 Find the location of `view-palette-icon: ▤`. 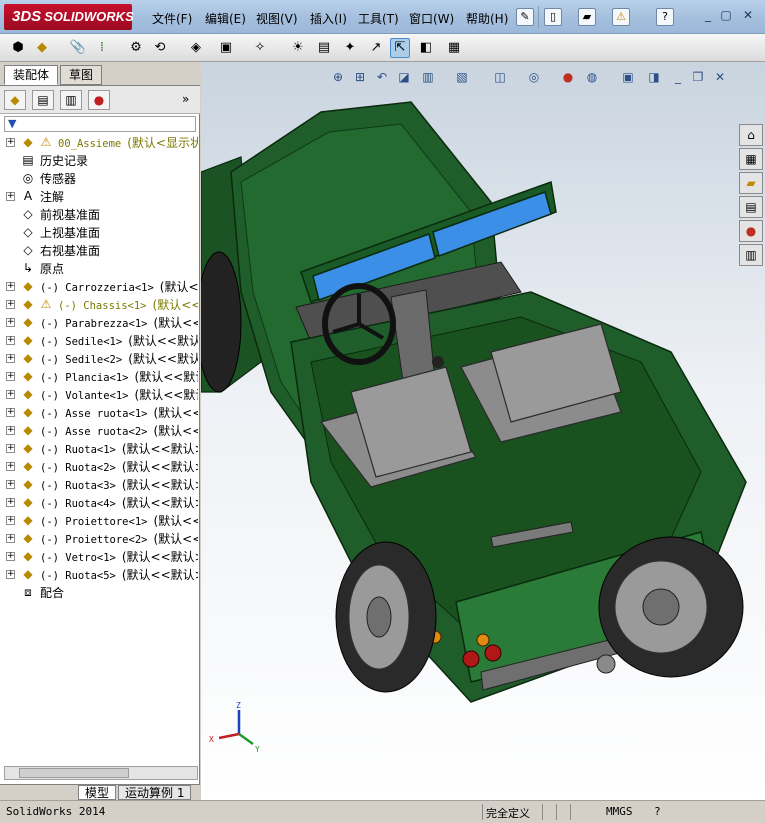

view-palette-icon: ▤ is located at coordinates (751, 207).